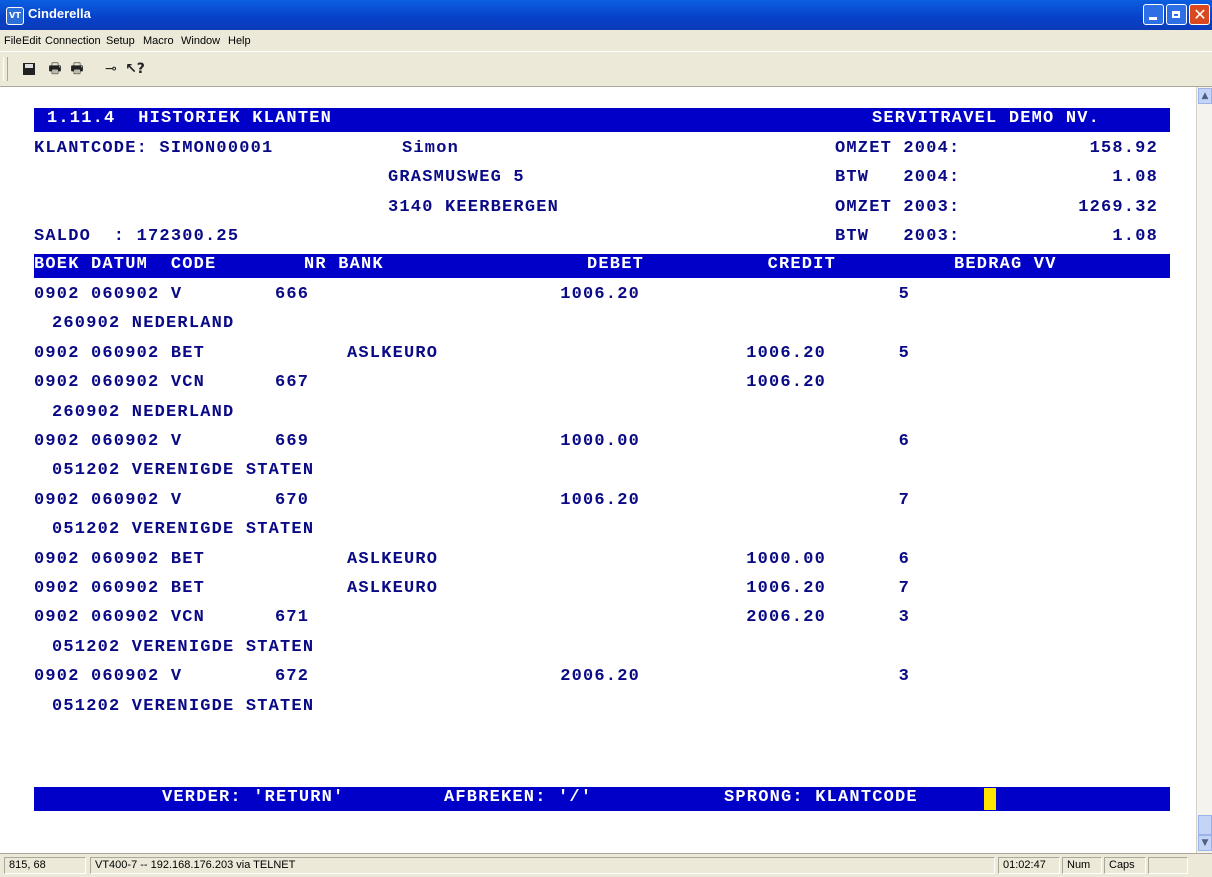 This screenshot has width=1212, height=877. I want to click on menu-file: File, so click(13, 41).